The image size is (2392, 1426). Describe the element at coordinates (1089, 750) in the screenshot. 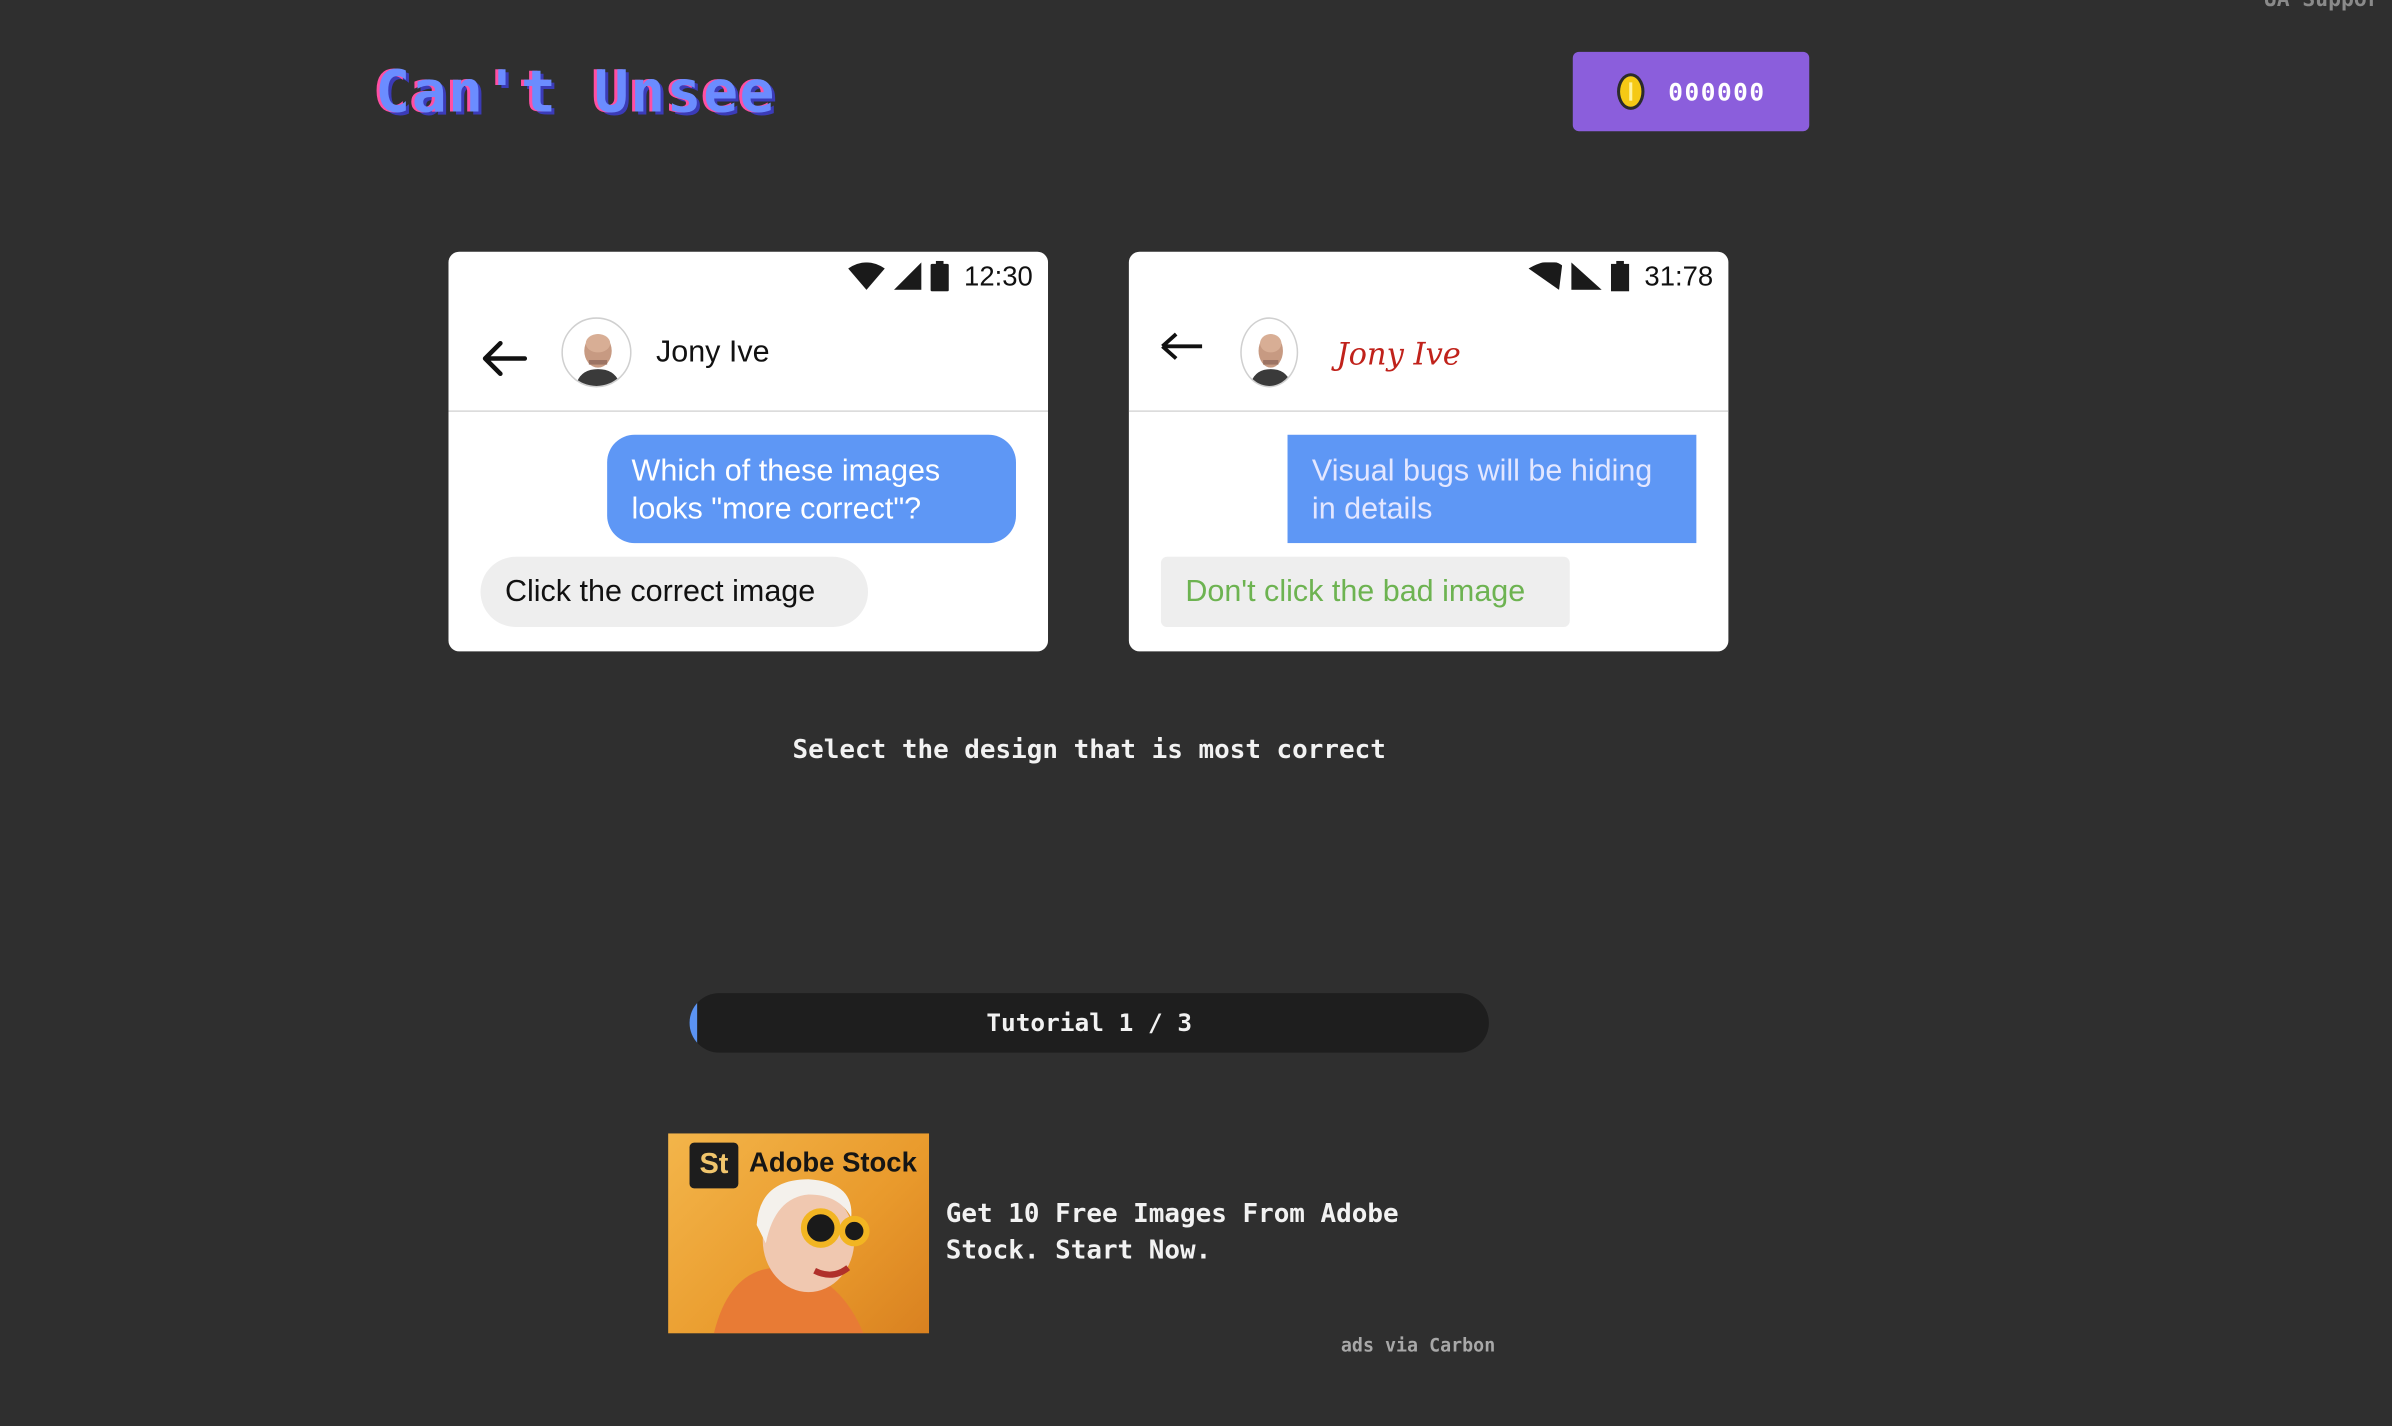

I see `instruction-text: Select the design that is most correct` at that location.